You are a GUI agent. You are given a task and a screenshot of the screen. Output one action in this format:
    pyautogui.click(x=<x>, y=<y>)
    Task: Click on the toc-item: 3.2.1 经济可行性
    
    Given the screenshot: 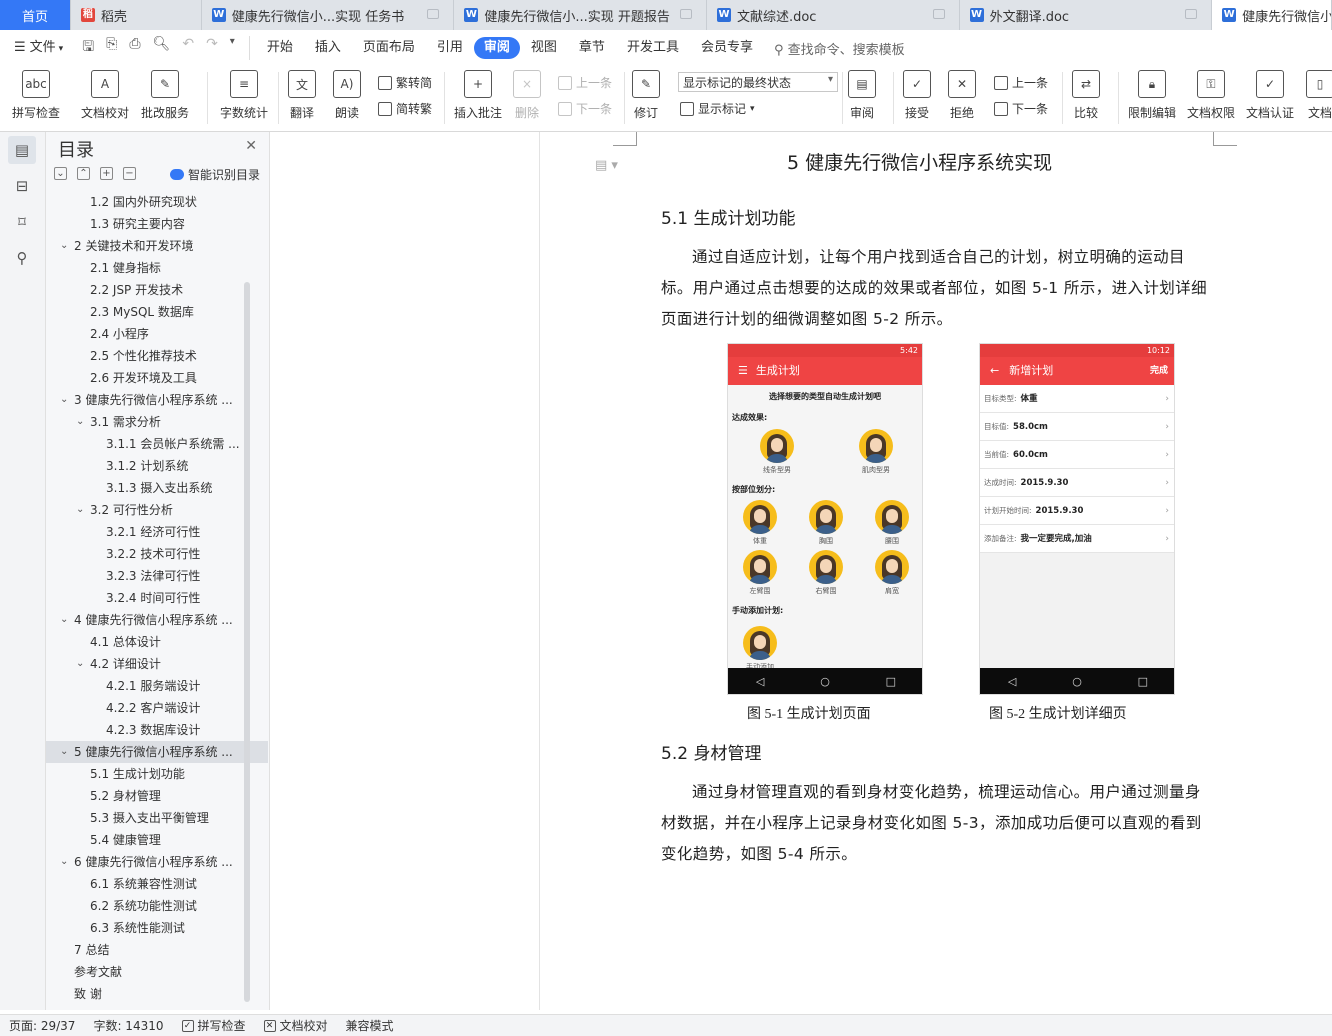 What is the action you would take?
    pyautogui.click(x=157, y=532)
    